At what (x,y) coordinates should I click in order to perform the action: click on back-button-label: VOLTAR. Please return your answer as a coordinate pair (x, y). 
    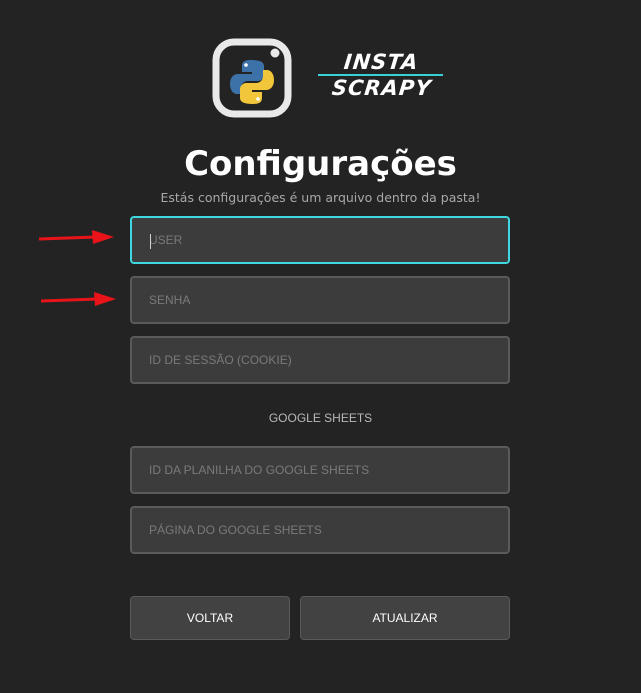
    Looking at the image, I should click on (210, 618).